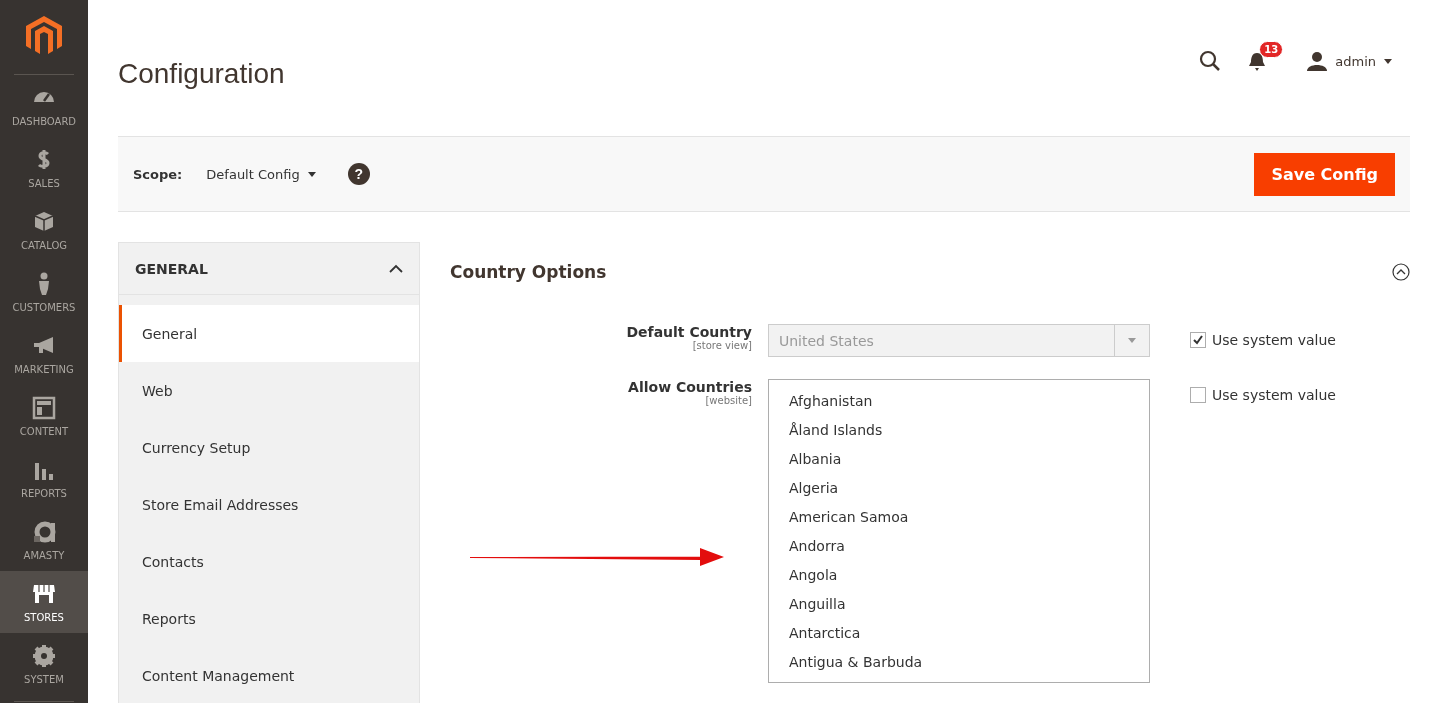  Describe the element at coordinates (269, 618) in the screenshot. I see `config-nav-item: Reports` at that location.